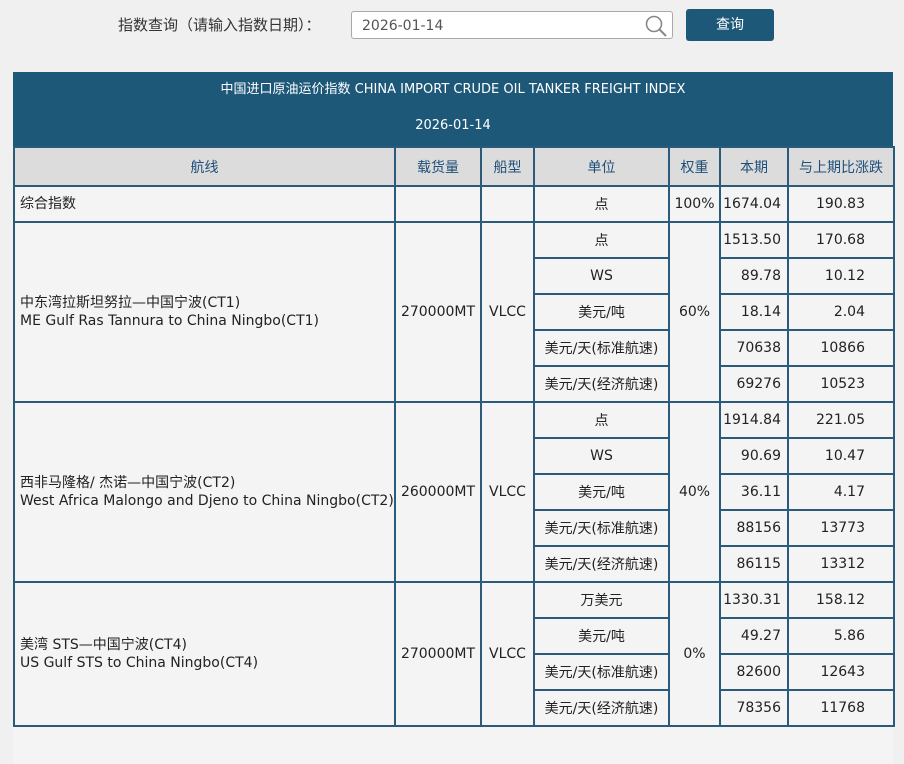 The height and width of the screenshot is (764, 904). I want to click on current-cell: 86115, so click(754, 564).